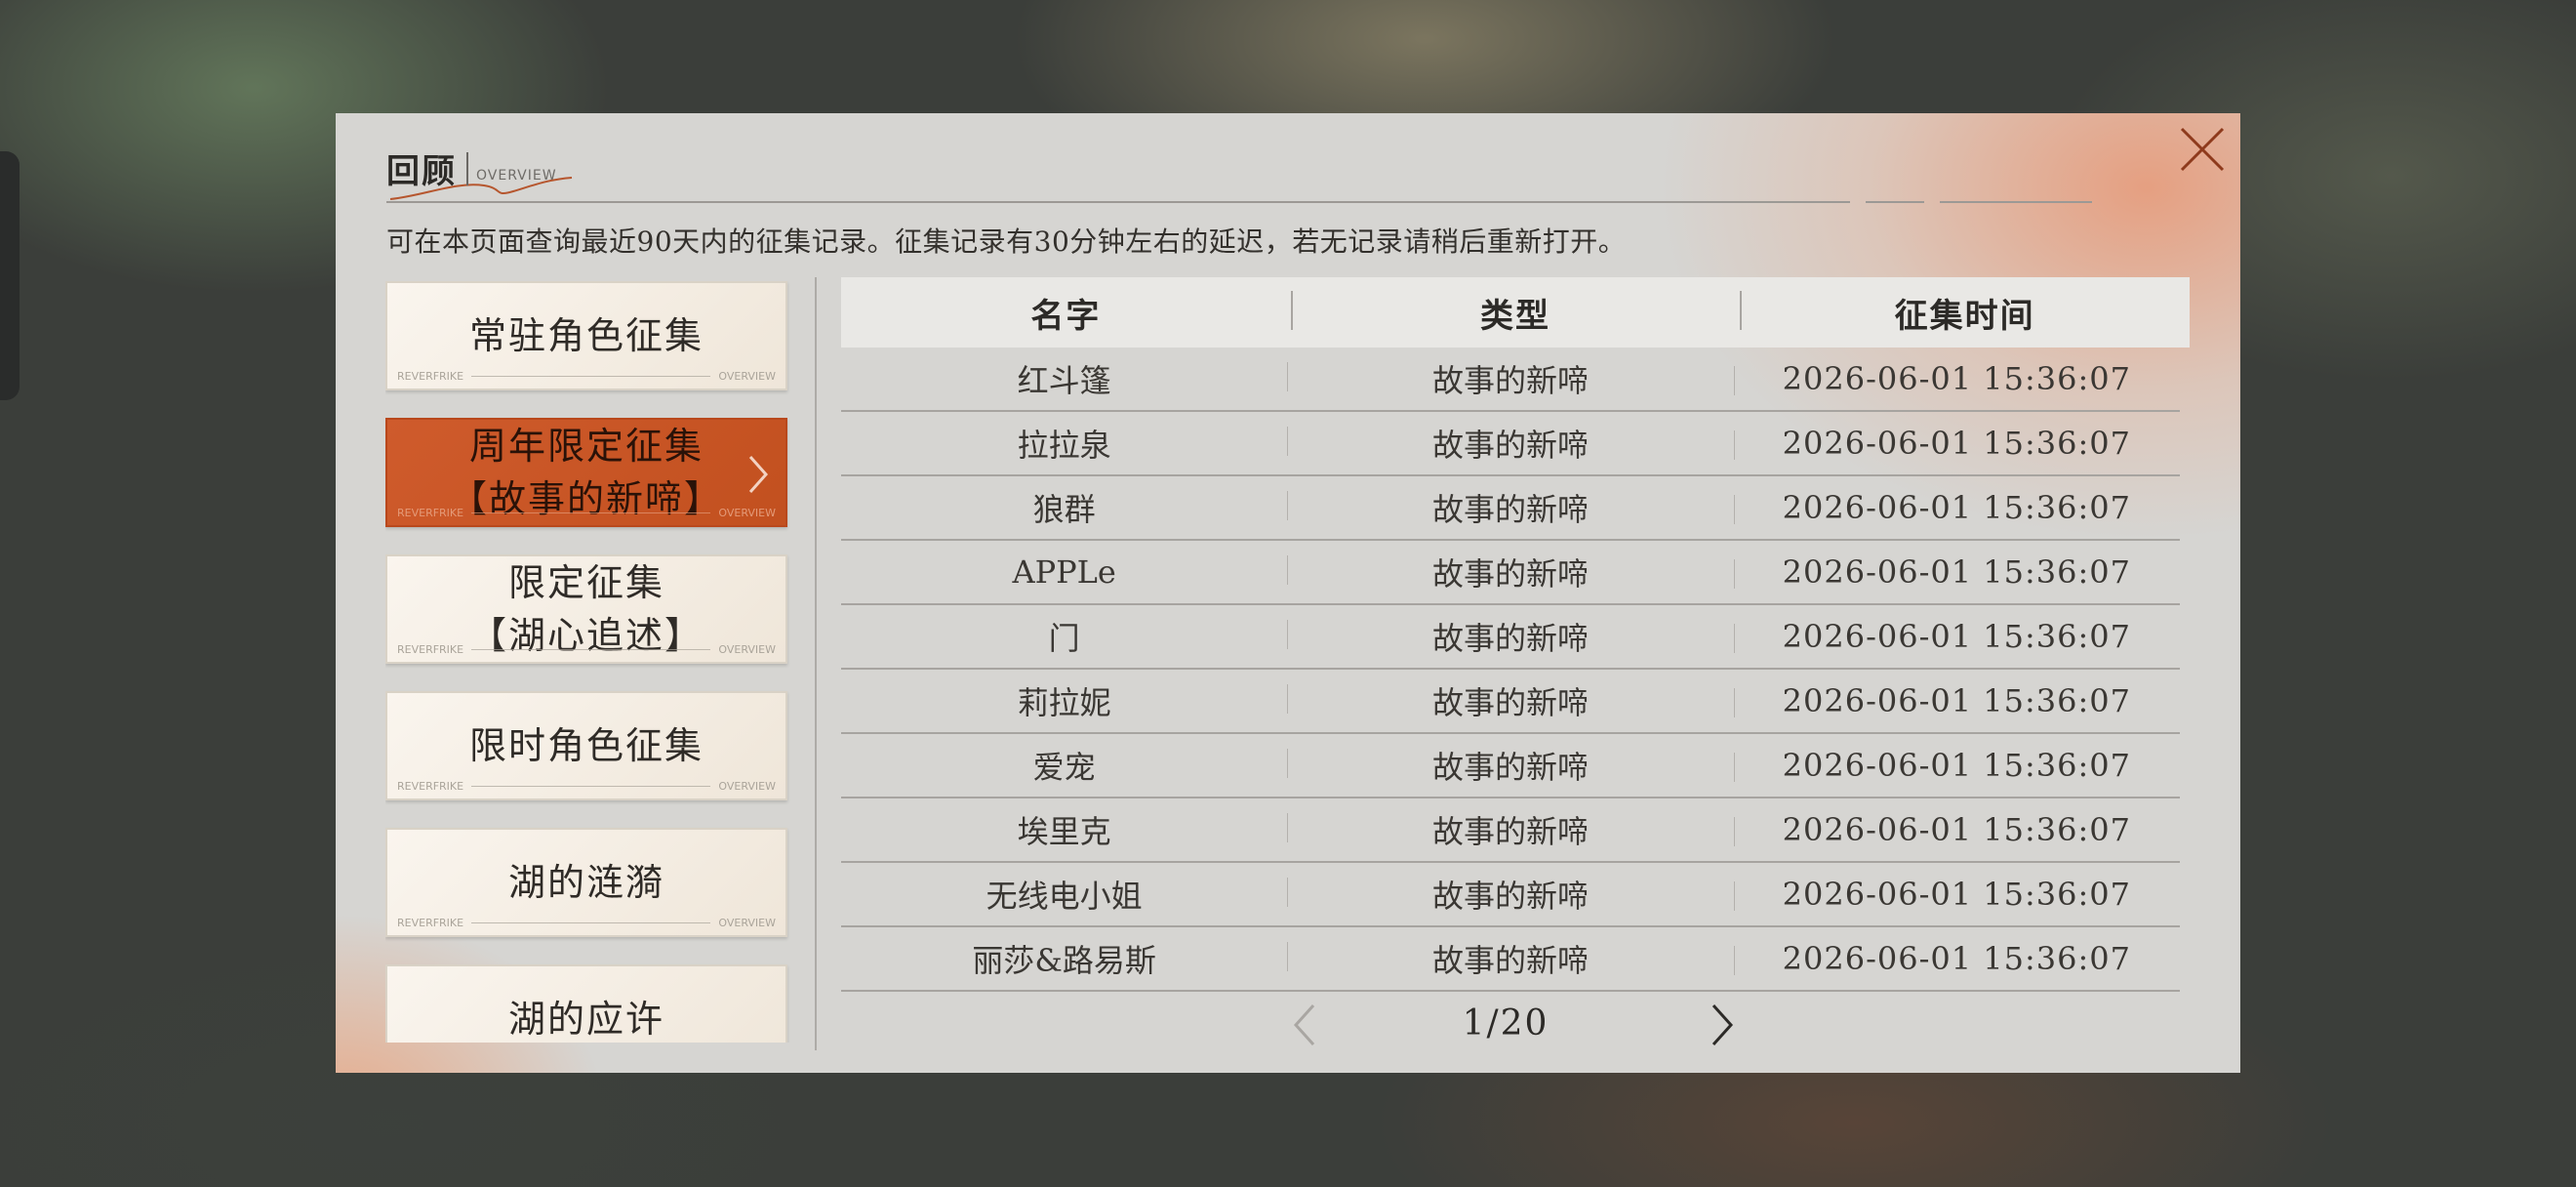  What do you see at coordinates (816, 663) in the screenshot?
I see `vertical-divider` at bounding box center [816, 663].